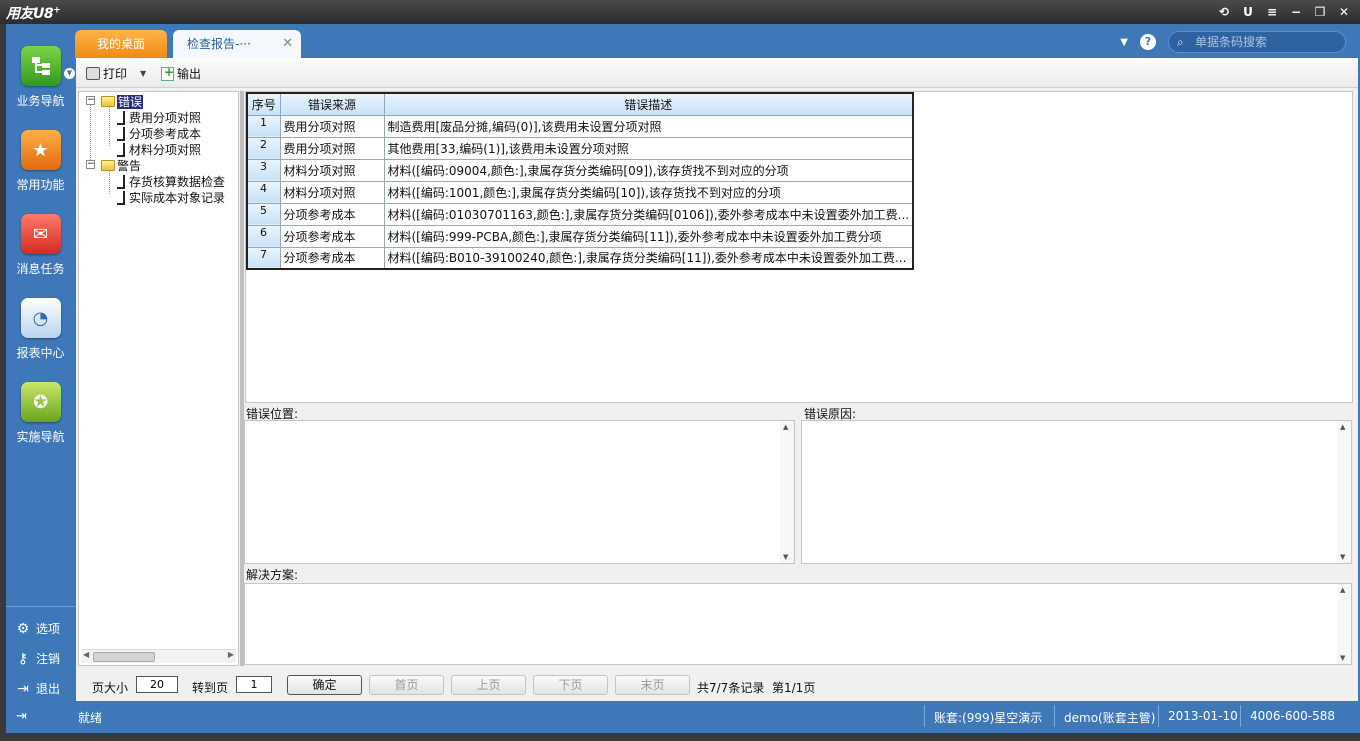 The height and width of the screenshot is (741, 1360). Describe the element at coordinates (717, 73) in the screenshot. I see `toolbar: 打印 ▼ 输出` at that location.